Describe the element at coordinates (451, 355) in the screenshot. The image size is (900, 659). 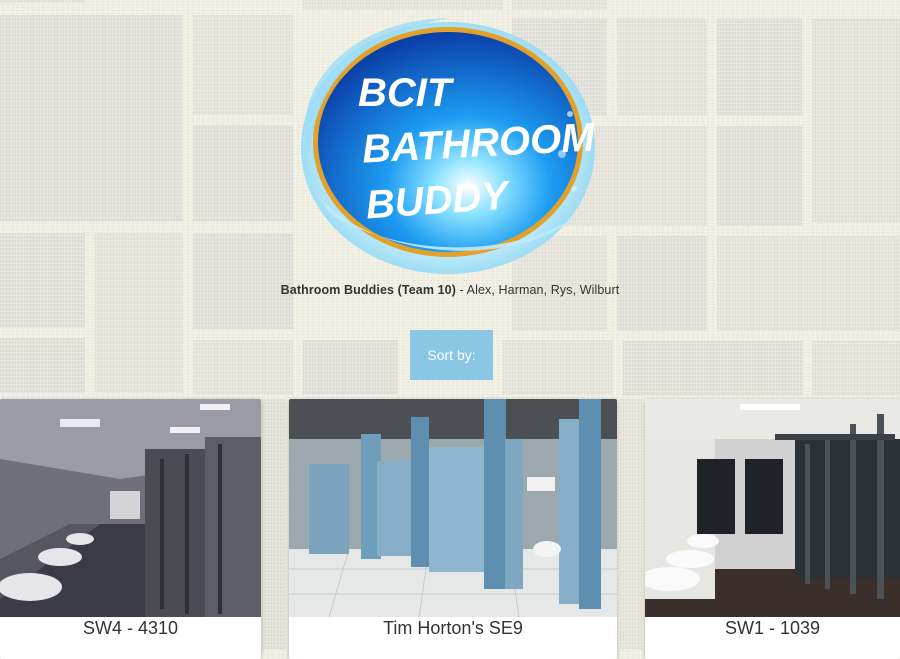
I see `sort-by-button: Sort by:` at that location.